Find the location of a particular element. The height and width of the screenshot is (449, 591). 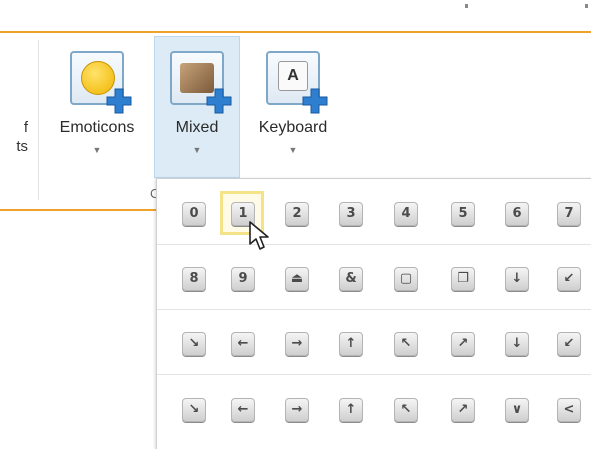

gallery-symbol-button: 7 is located at coordinates (568, 213).